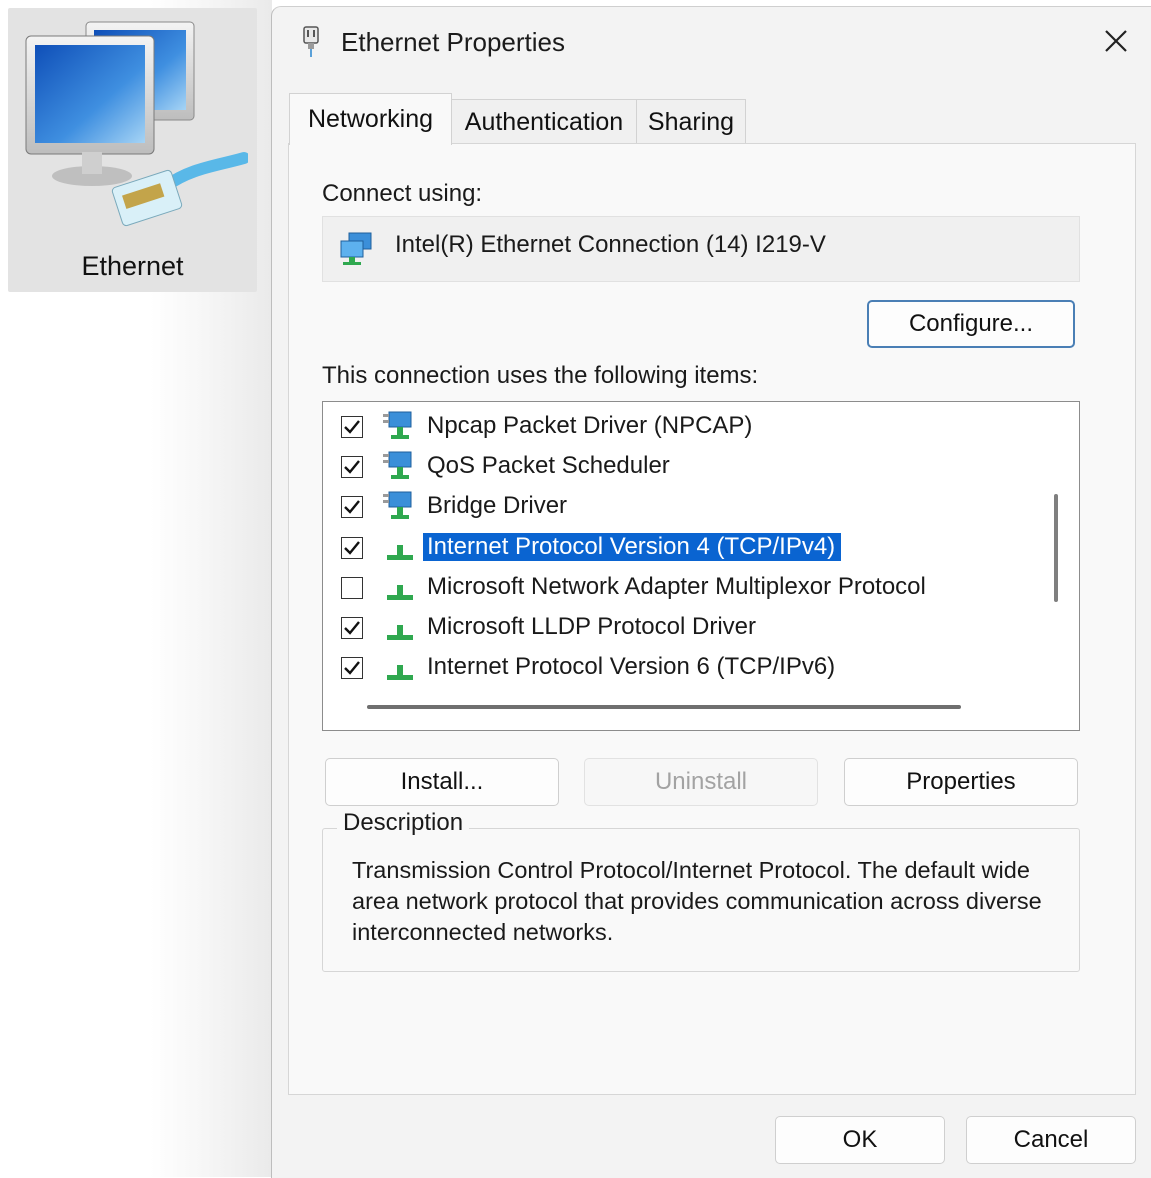 This screenshot has height=1178, width=1151. Describe the element at coordinates (311, 41) in the screenshot. I see `network-adapter-icon` at that location.